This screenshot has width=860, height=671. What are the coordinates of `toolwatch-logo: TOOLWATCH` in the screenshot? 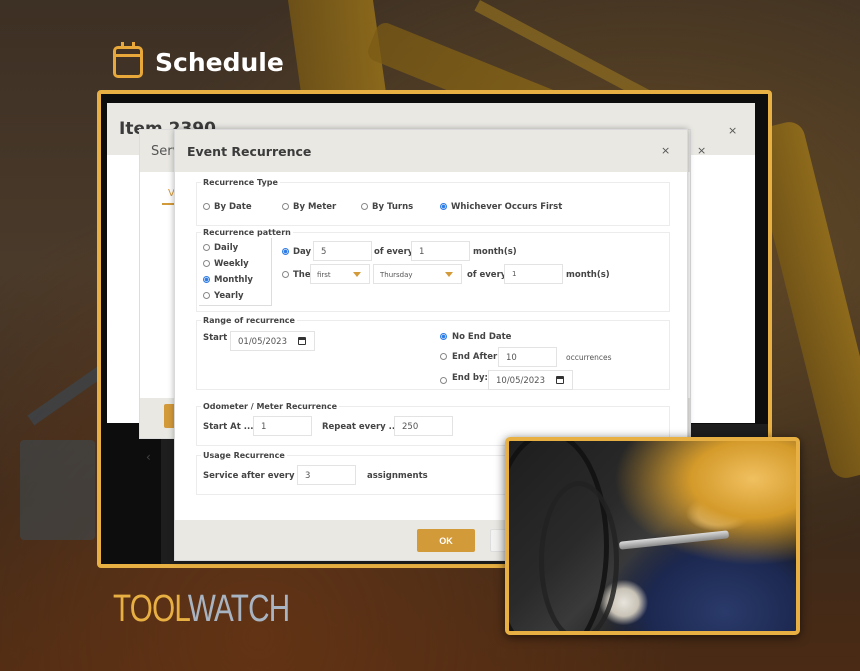 It's located at (201, 609).